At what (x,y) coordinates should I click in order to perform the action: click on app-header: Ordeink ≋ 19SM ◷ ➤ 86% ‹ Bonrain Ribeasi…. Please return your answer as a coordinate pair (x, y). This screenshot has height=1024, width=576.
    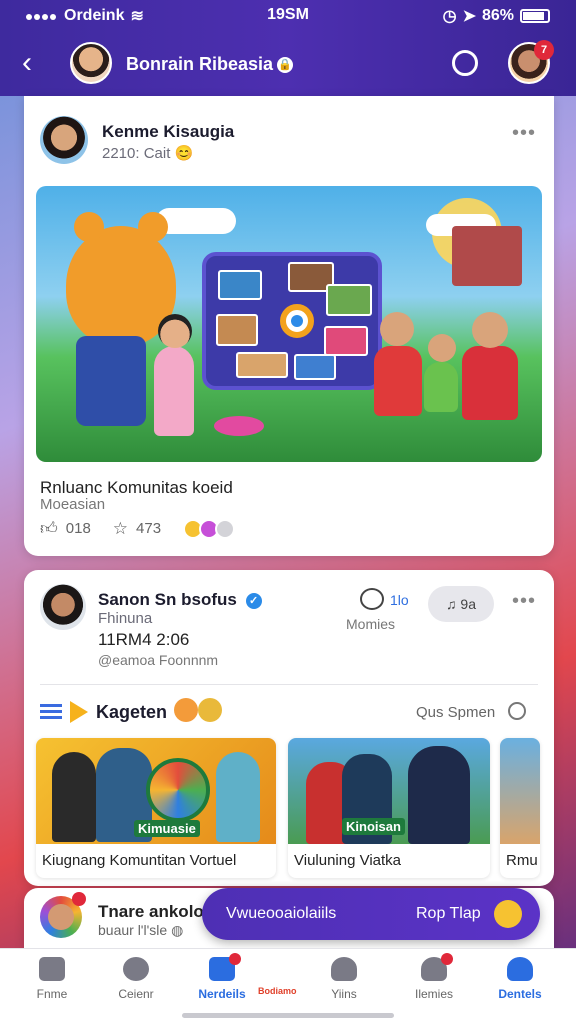
    Looking at the image, I should click on (288, 48).